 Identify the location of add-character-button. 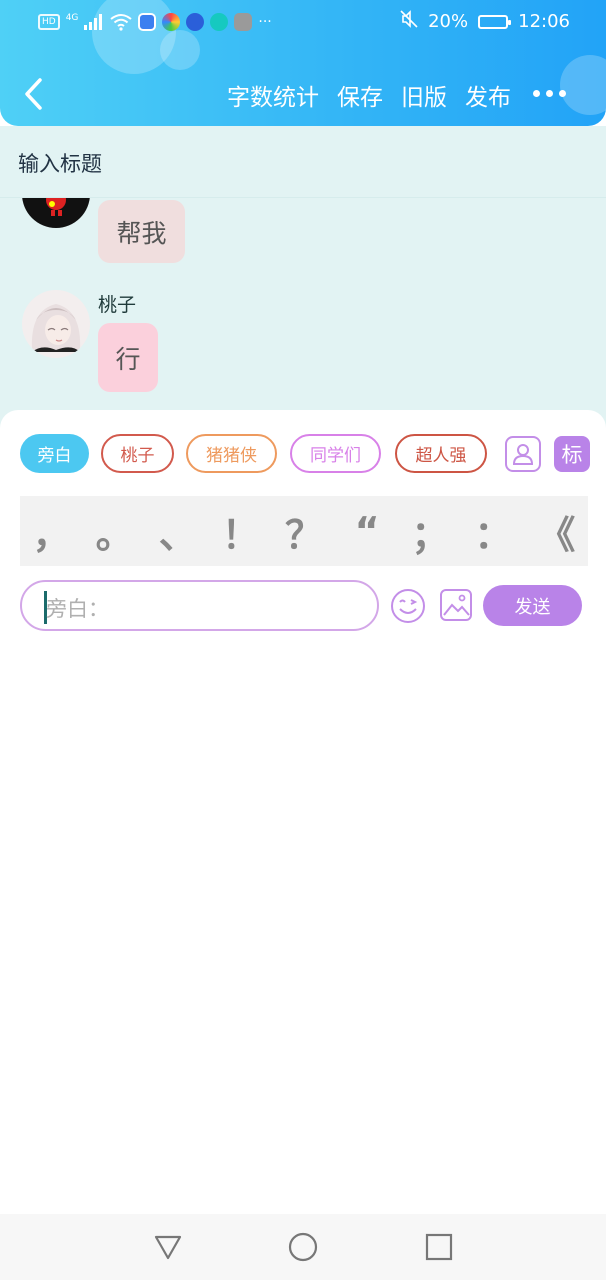
(523, 454).